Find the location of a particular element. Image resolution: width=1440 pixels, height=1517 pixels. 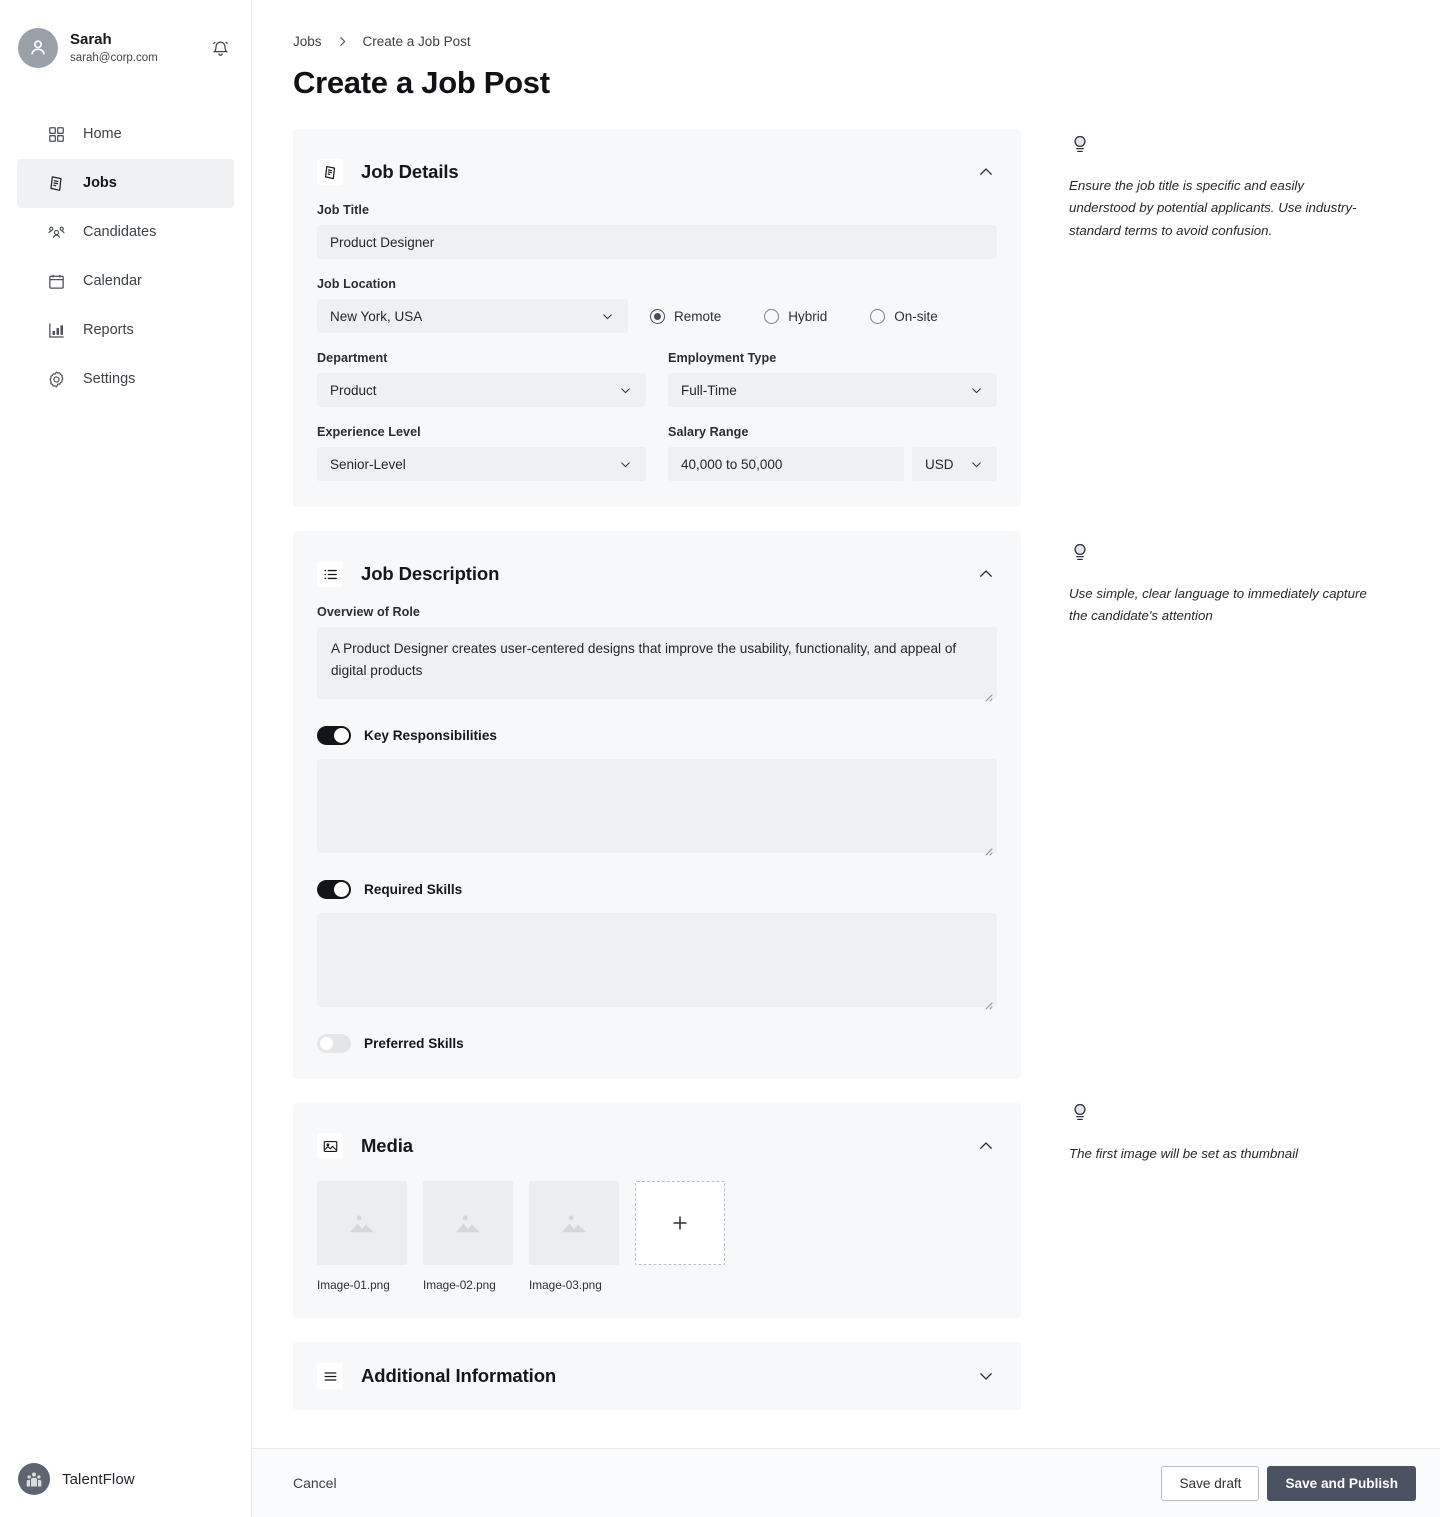

select-value: Senior-Level is located at coordinates (368, 464).